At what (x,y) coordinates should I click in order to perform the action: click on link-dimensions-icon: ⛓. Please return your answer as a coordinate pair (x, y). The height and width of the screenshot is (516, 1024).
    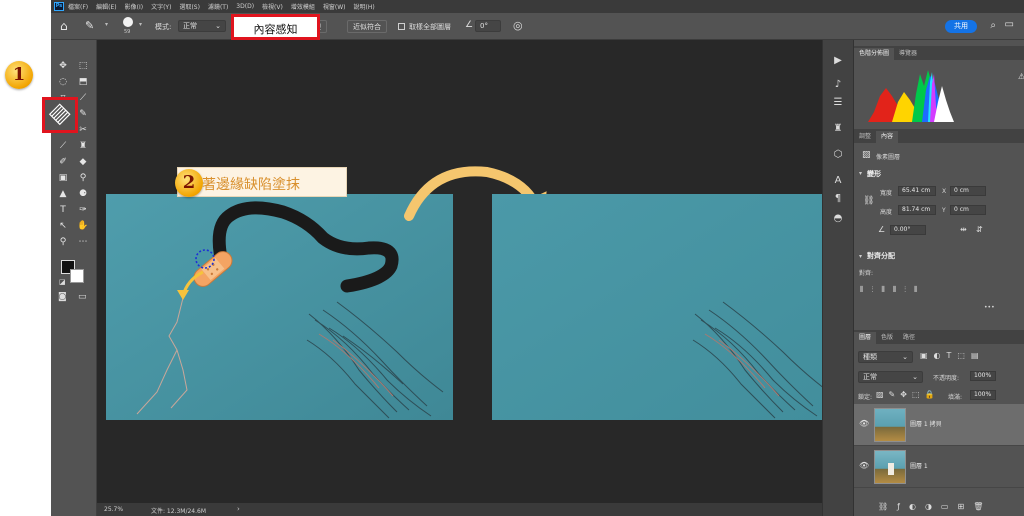
    Looking at the image, I should click on (868, 201).